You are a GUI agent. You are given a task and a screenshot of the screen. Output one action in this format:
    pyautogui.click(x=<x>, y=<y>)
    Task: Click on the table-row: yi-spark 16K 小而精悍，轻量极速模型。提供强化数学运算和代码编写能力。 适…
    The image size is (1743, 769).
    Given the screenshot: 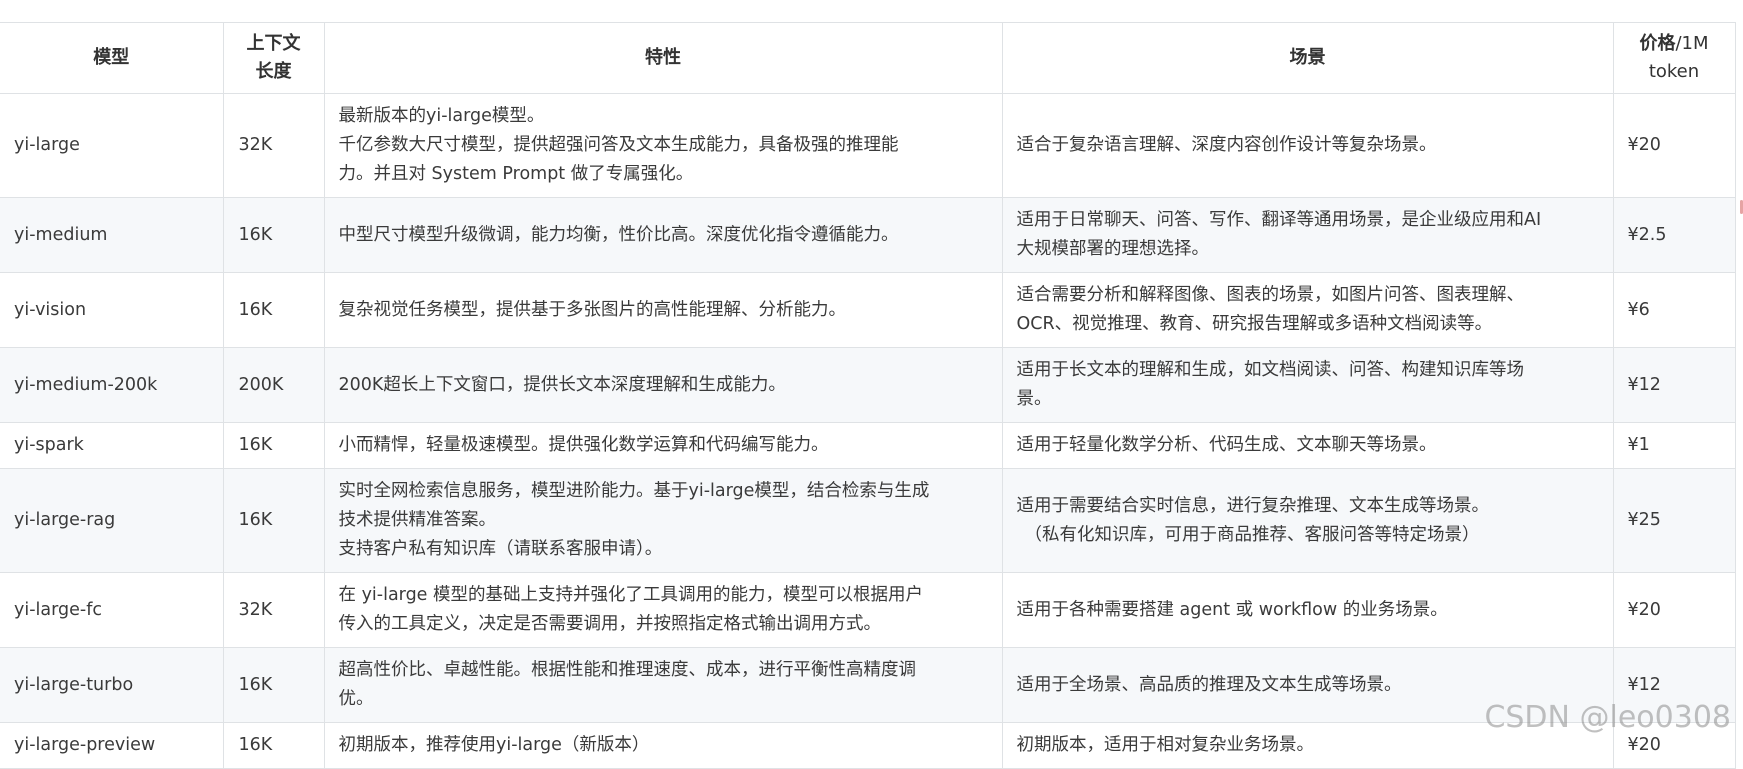 What is the action you would take?
    pyautogui.click(x=868, y=445)
    